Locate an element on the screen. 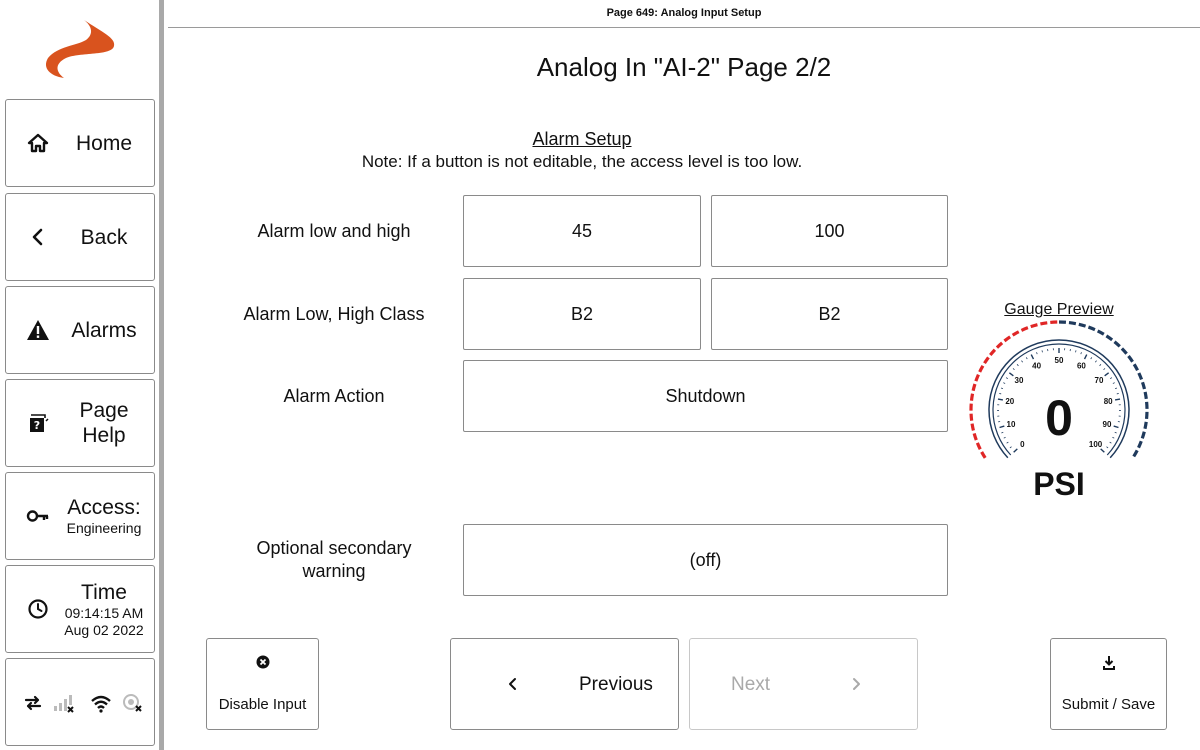 The width and height of the screenshot is (1200, 750). access-button: Access: Engineering is located at coordinates (80, 516).